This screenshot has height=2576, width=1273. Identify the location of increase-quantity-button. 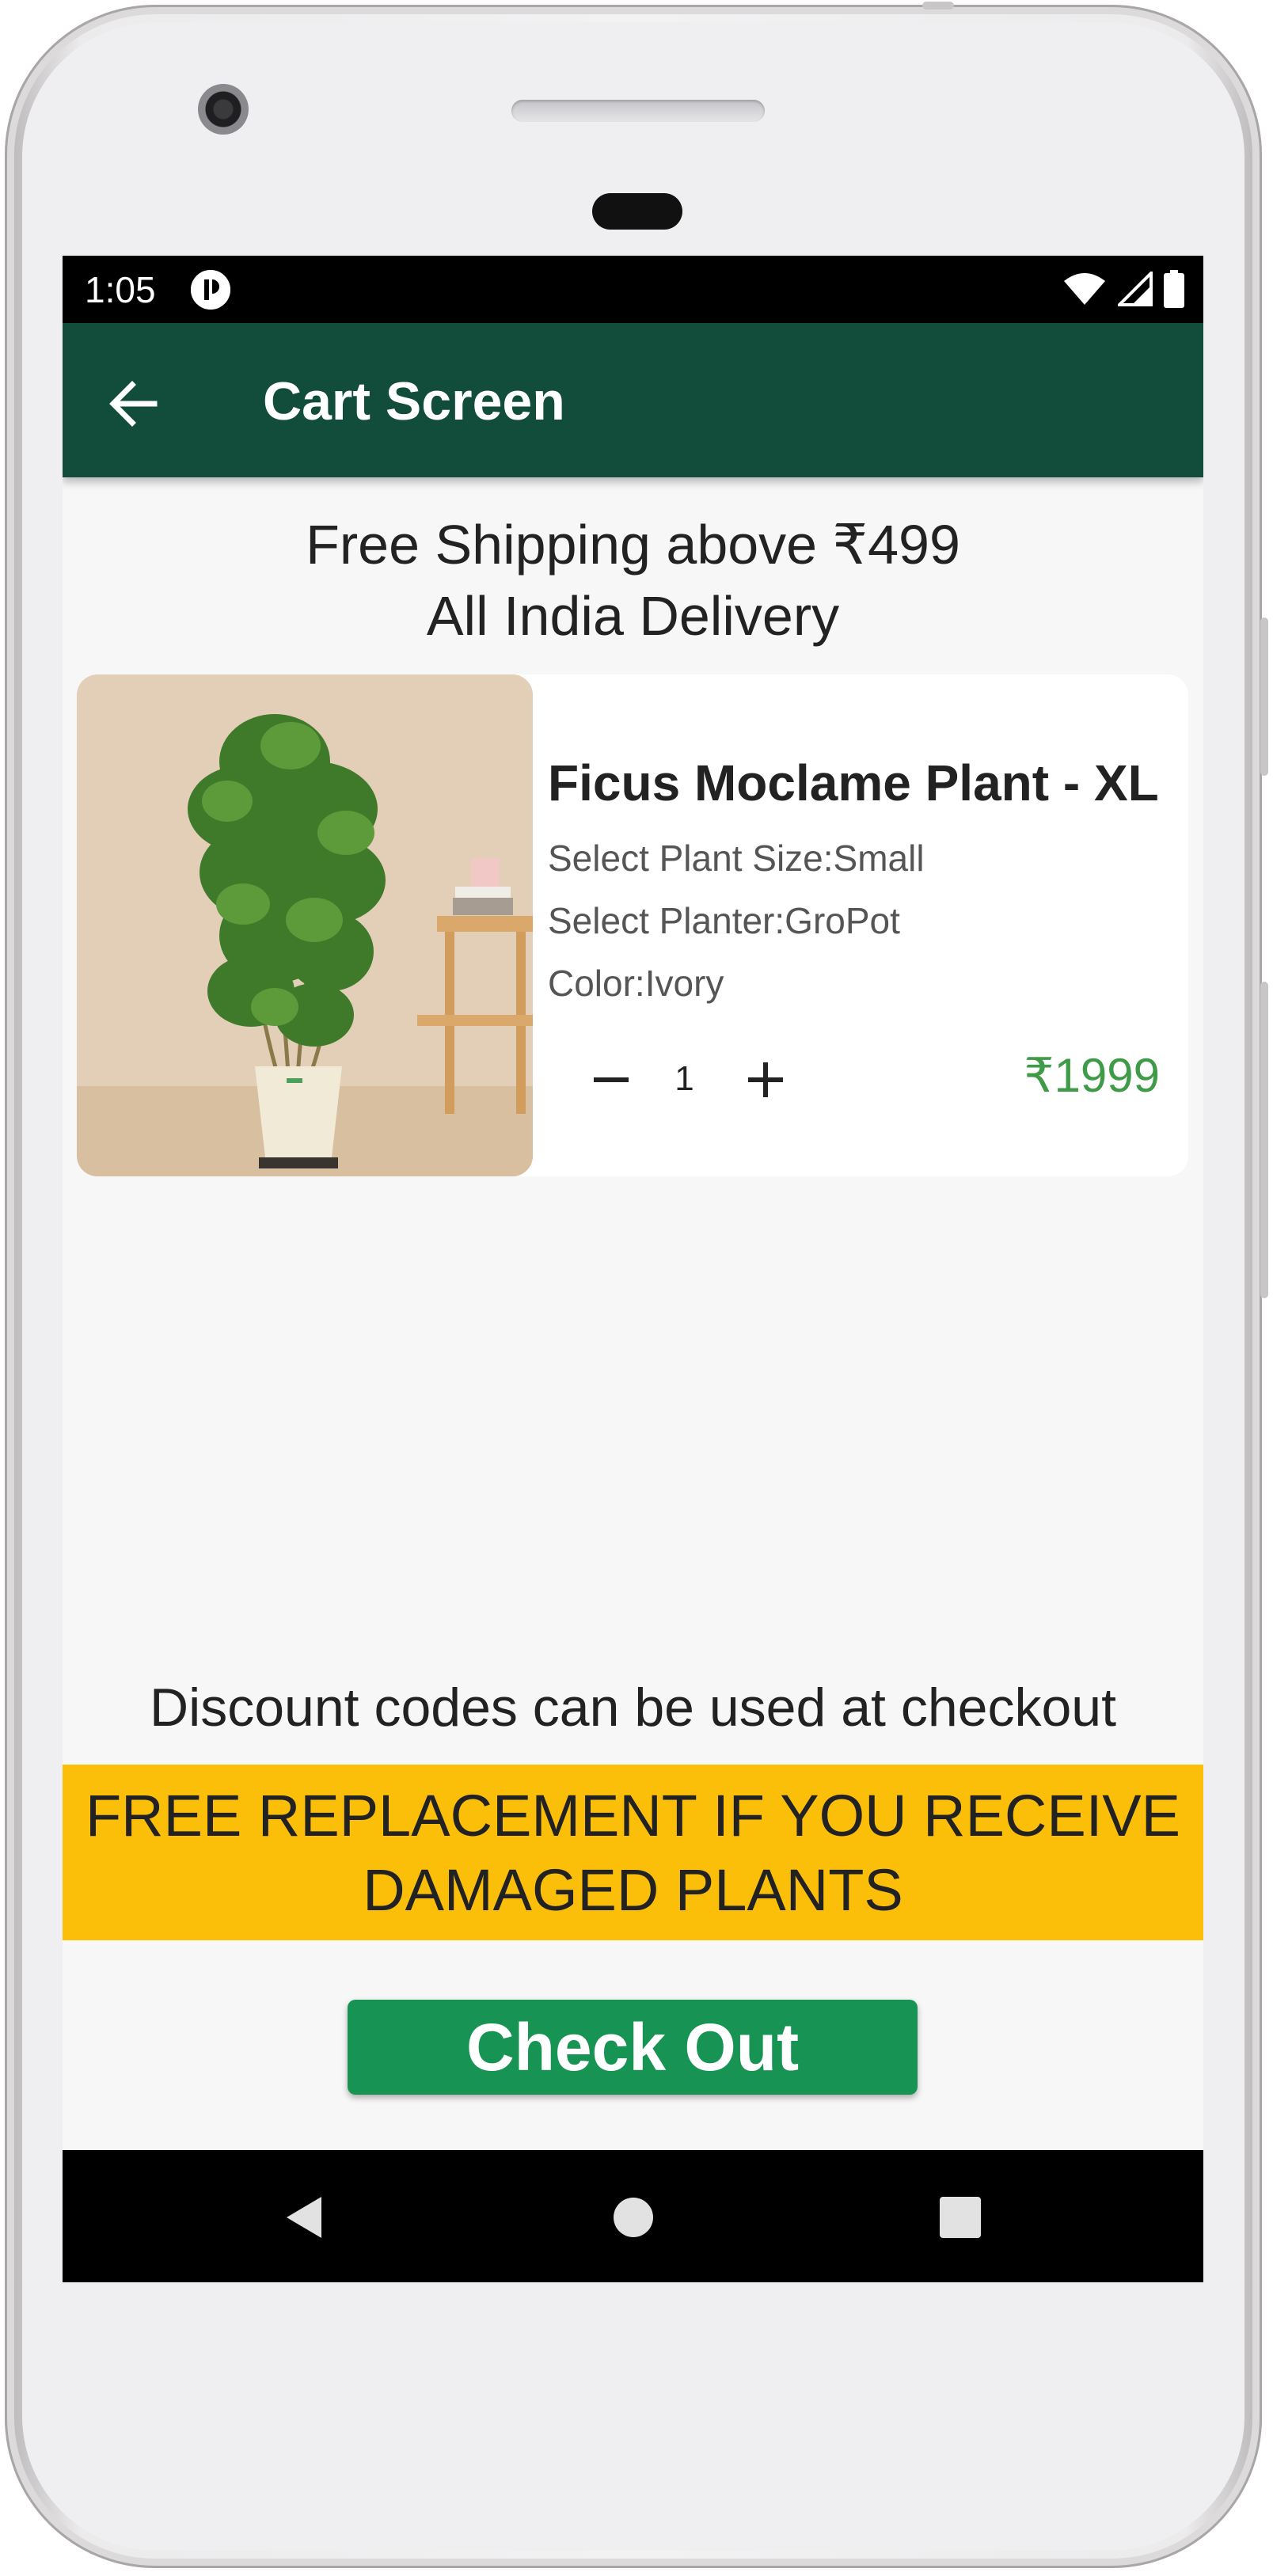
(765, 1080).